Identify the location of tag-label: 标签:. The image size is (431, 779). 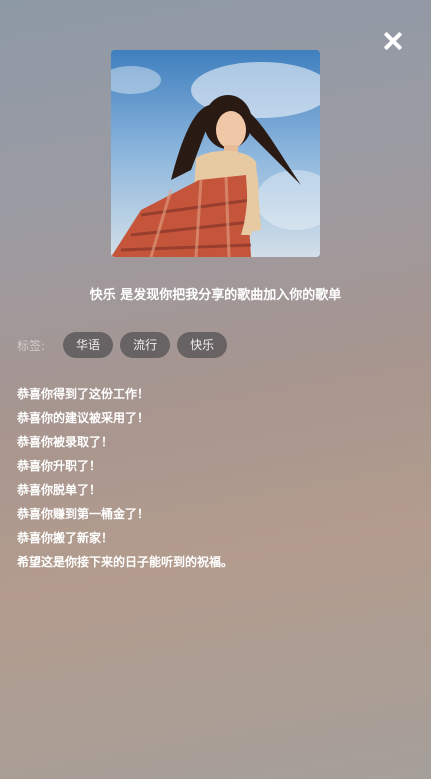
(31, 345).